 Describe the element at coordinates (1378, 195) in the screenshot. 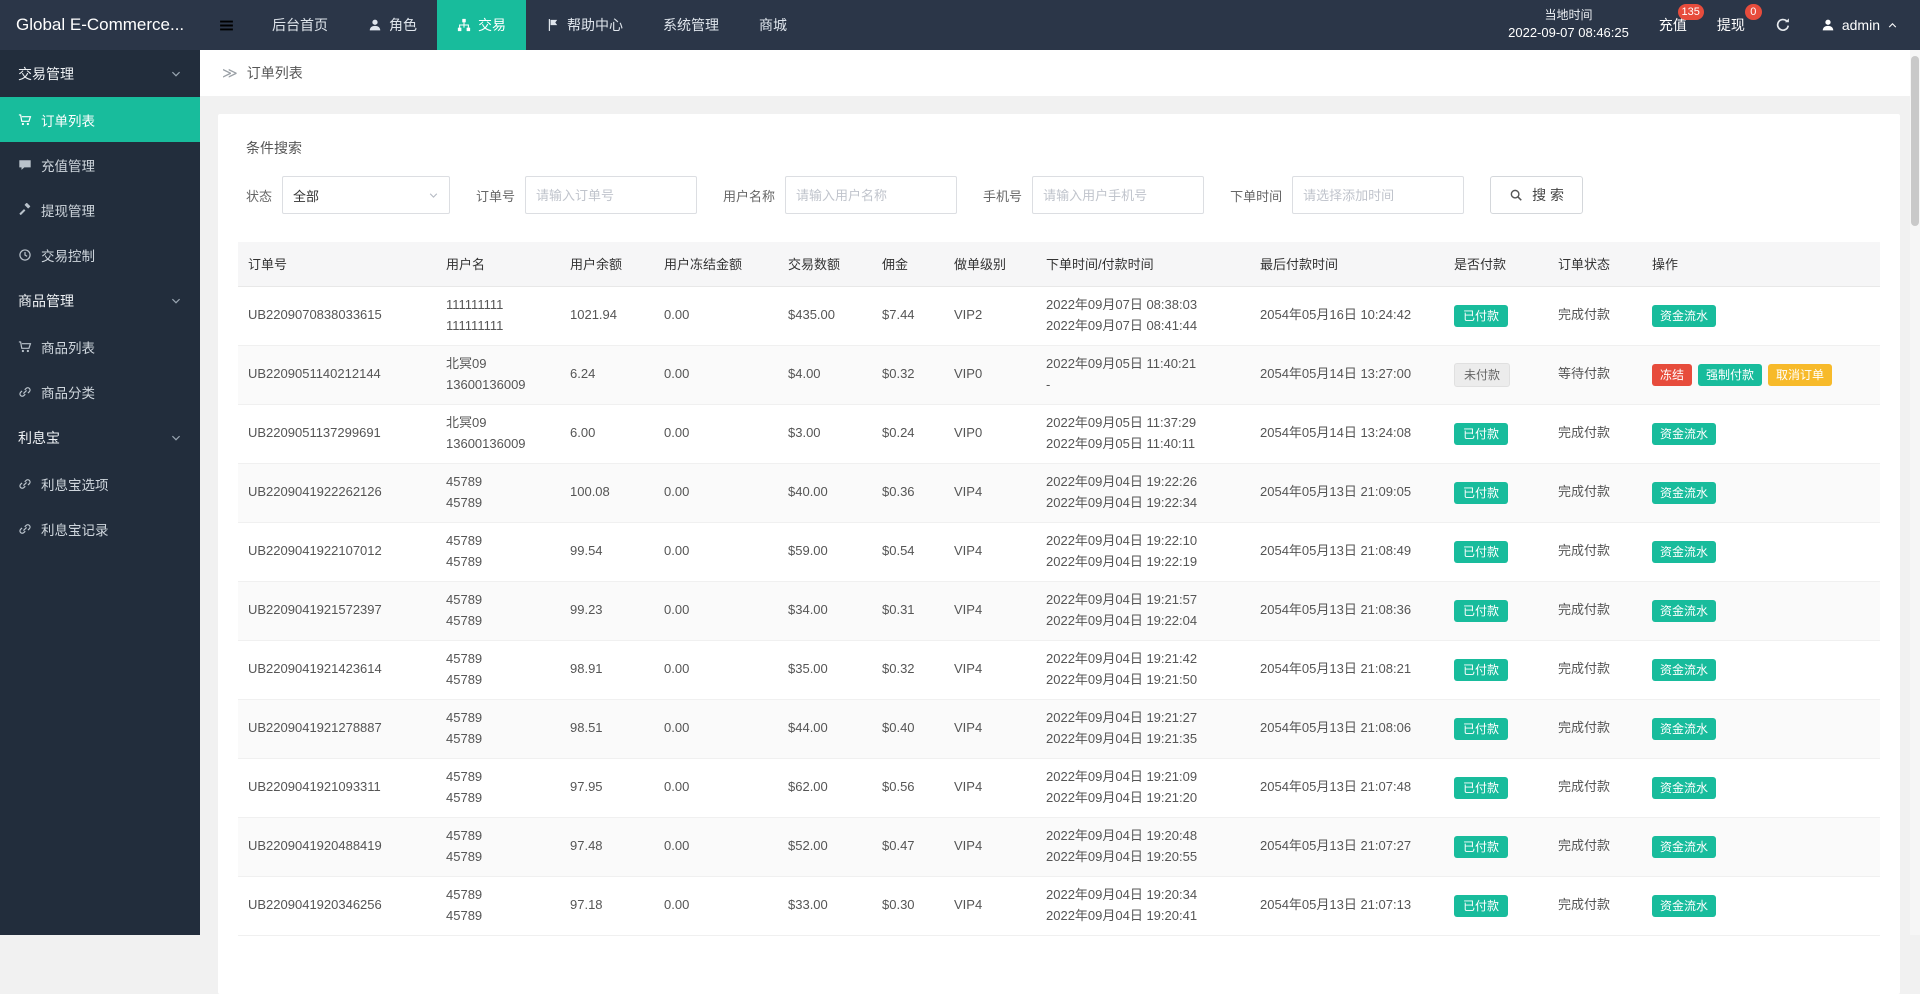

I see `order-time-input` at that location.